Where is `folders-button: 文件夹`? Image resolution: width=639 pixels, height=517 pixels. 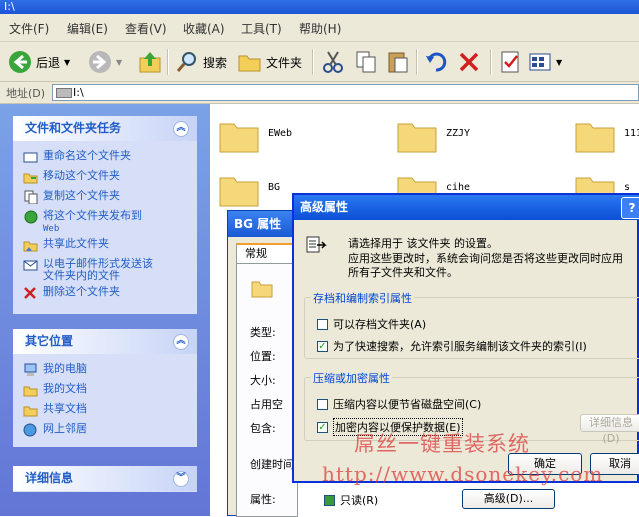
folders-button: 文件夹 is located at coordinates (270, 62).